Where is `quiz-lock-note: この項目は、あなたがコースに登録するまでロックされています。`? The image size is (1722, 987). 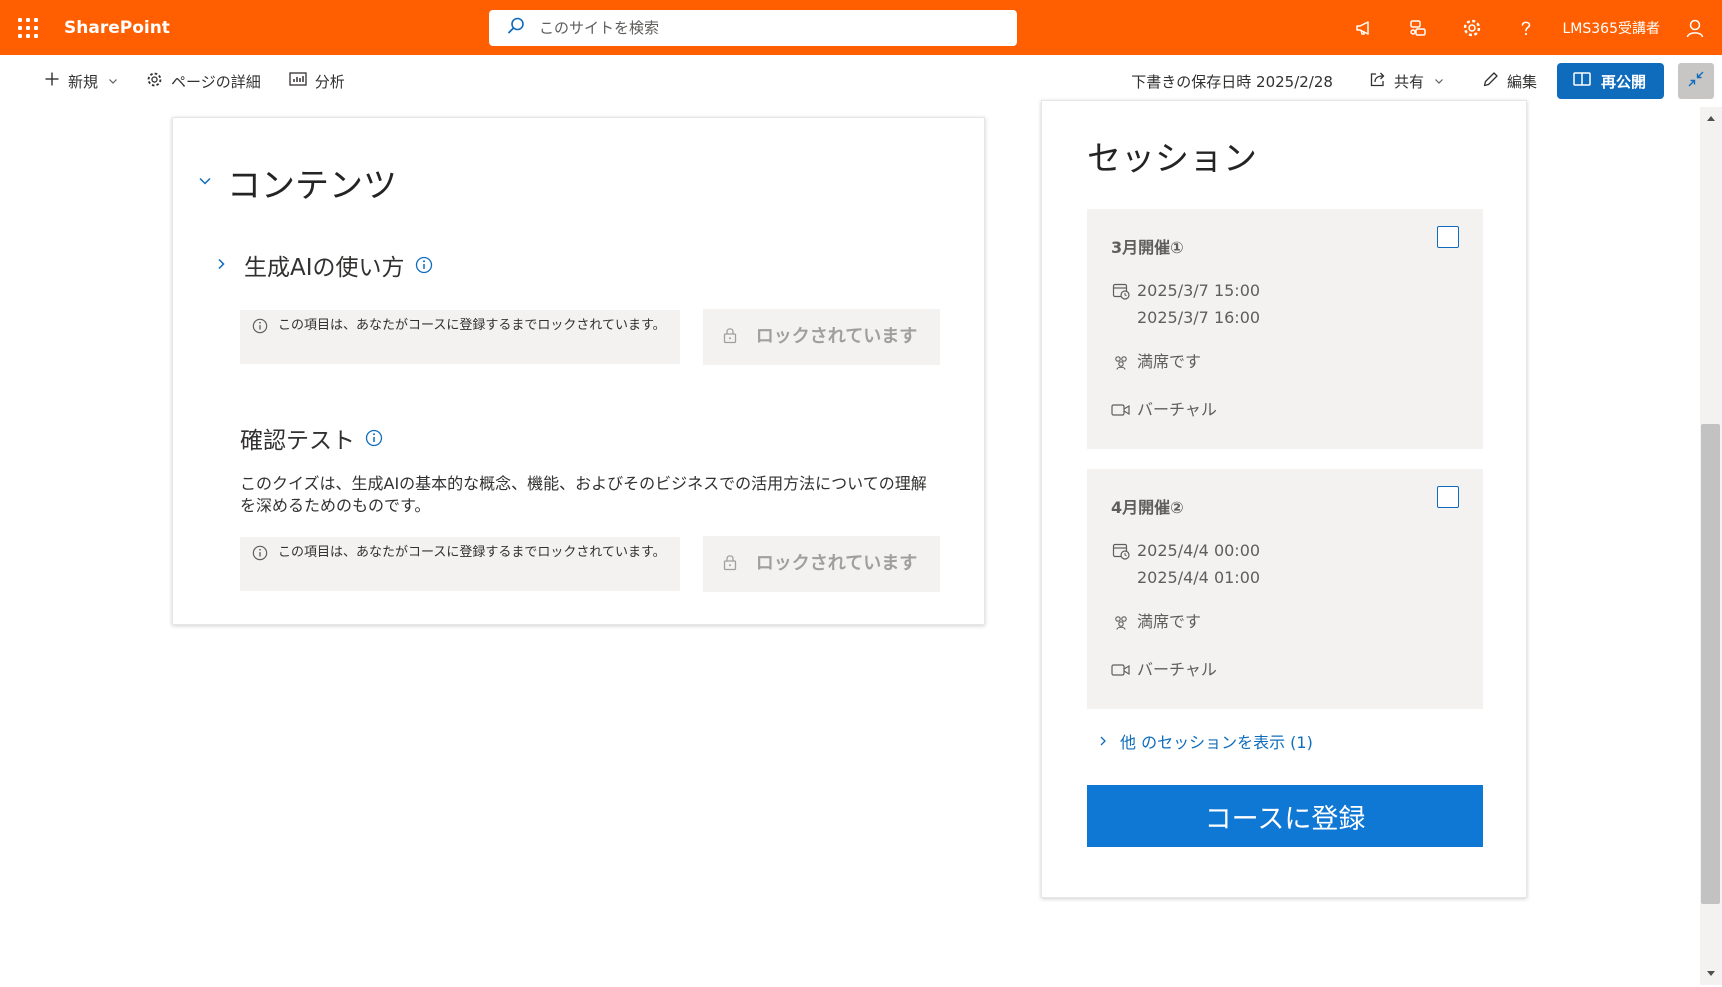
quiz-lock-note: この項目は、あなたがコースに登録するまでロックされています。 is located at coordinates (460, 564).